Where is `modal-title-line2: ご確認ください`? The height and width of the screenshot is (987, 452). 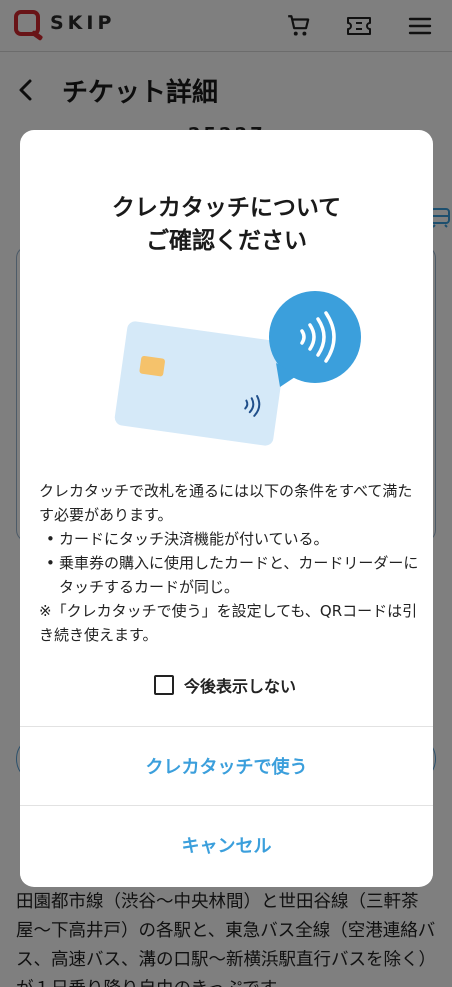
modal-title-line2: ご確認ください is located at coordinates (226, 241).